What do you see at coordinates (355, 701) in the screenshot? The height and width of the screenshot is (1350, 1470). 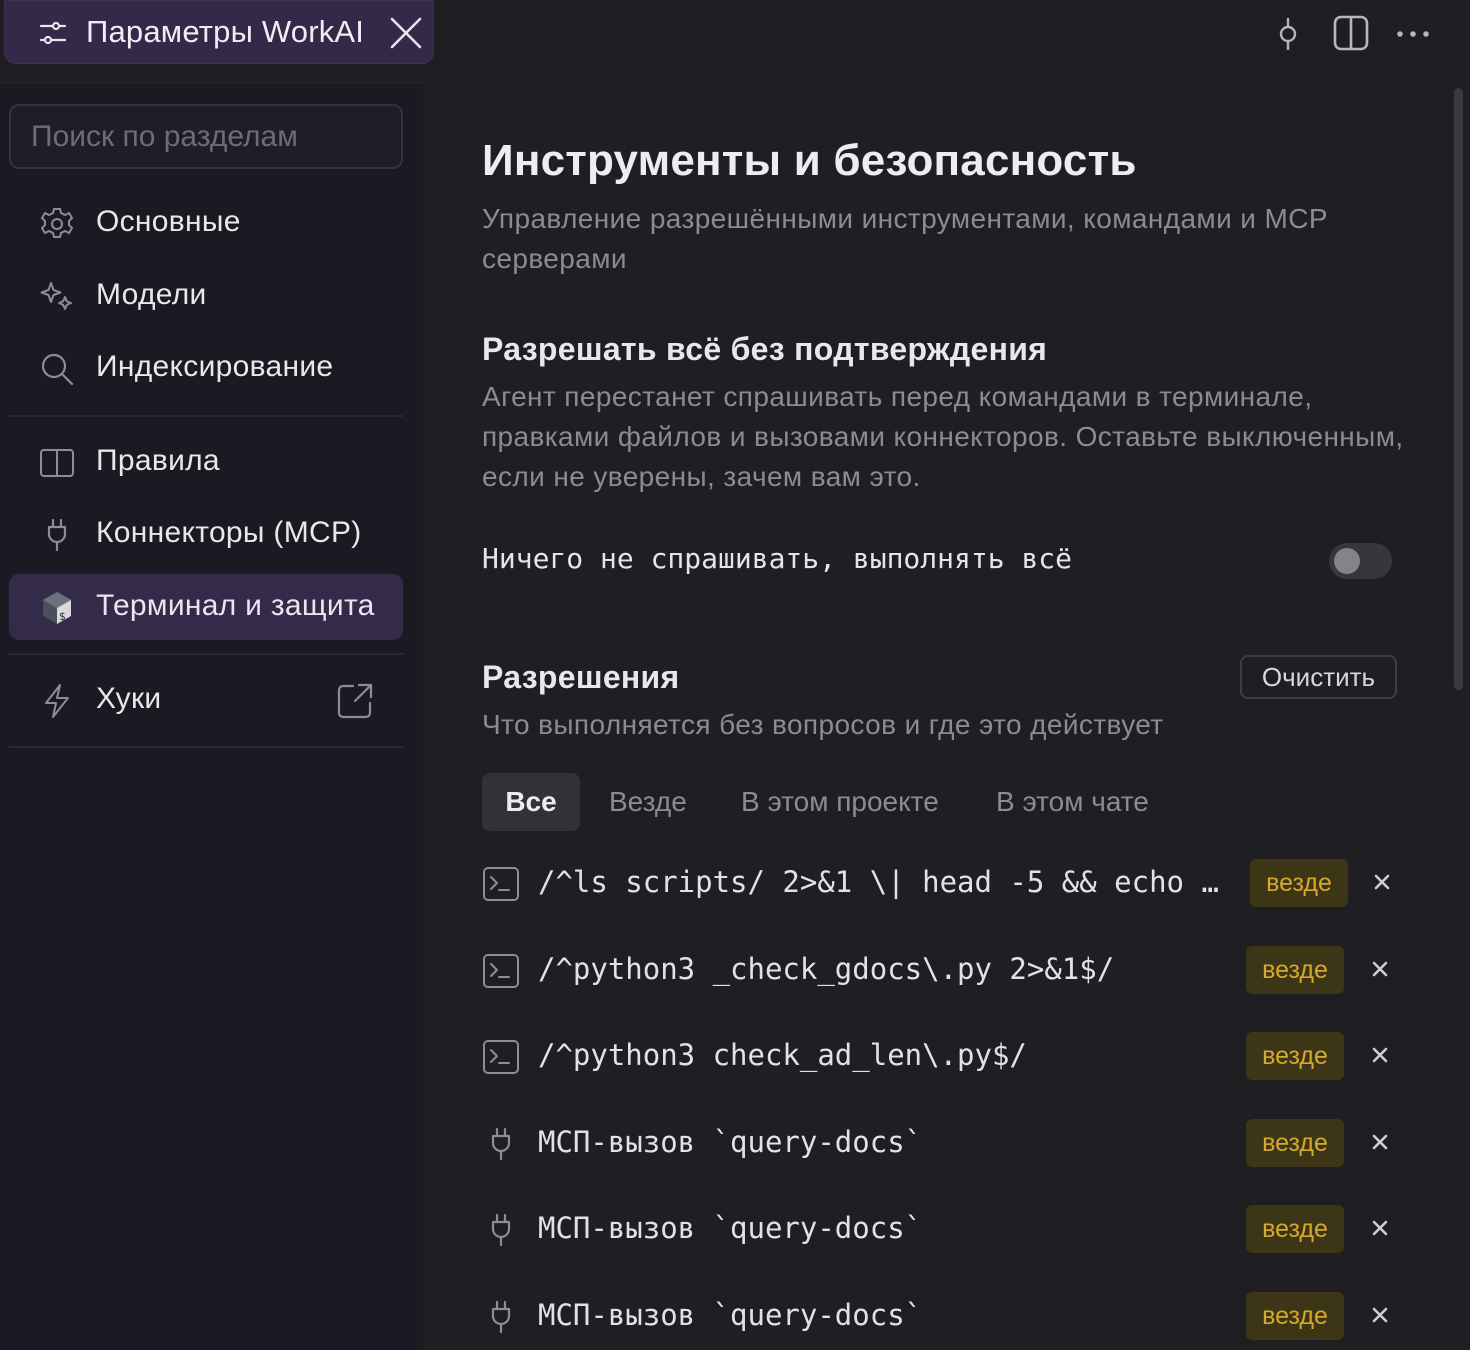 I see `external-link-icon` at bounding box center [355, 701].